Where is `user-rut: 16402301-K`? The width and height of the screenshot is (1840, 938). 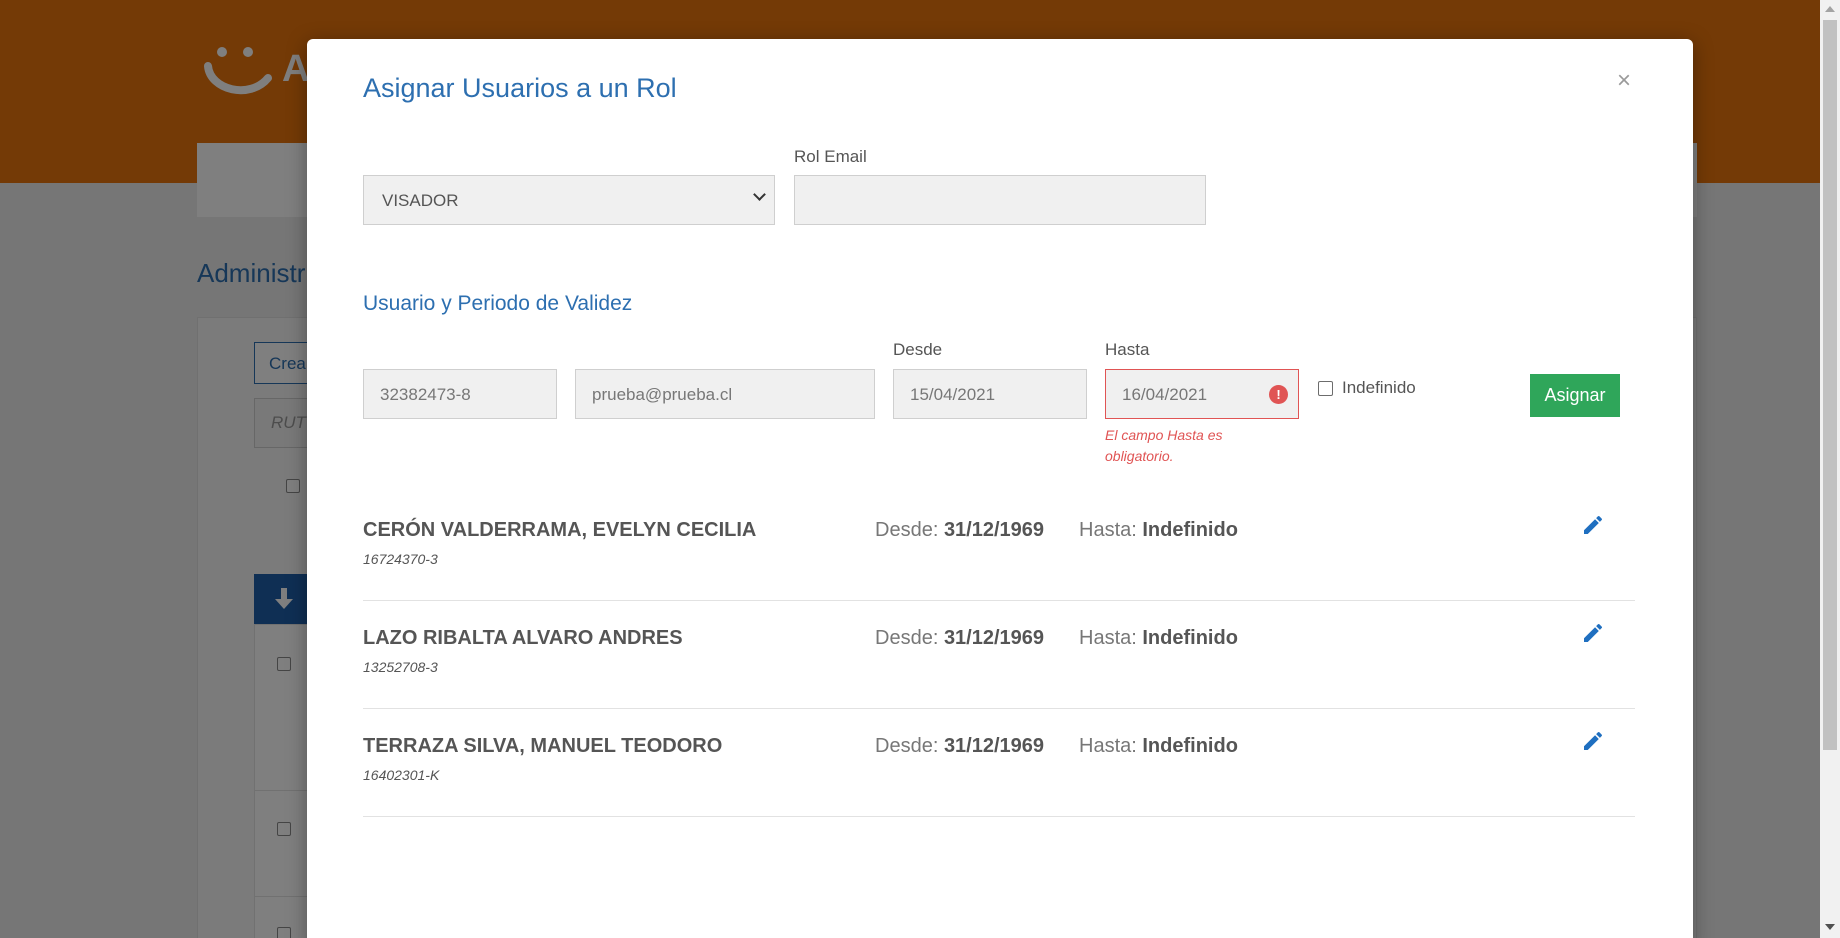
user-rut: 16402301-K is located at coordinates (401, 775).